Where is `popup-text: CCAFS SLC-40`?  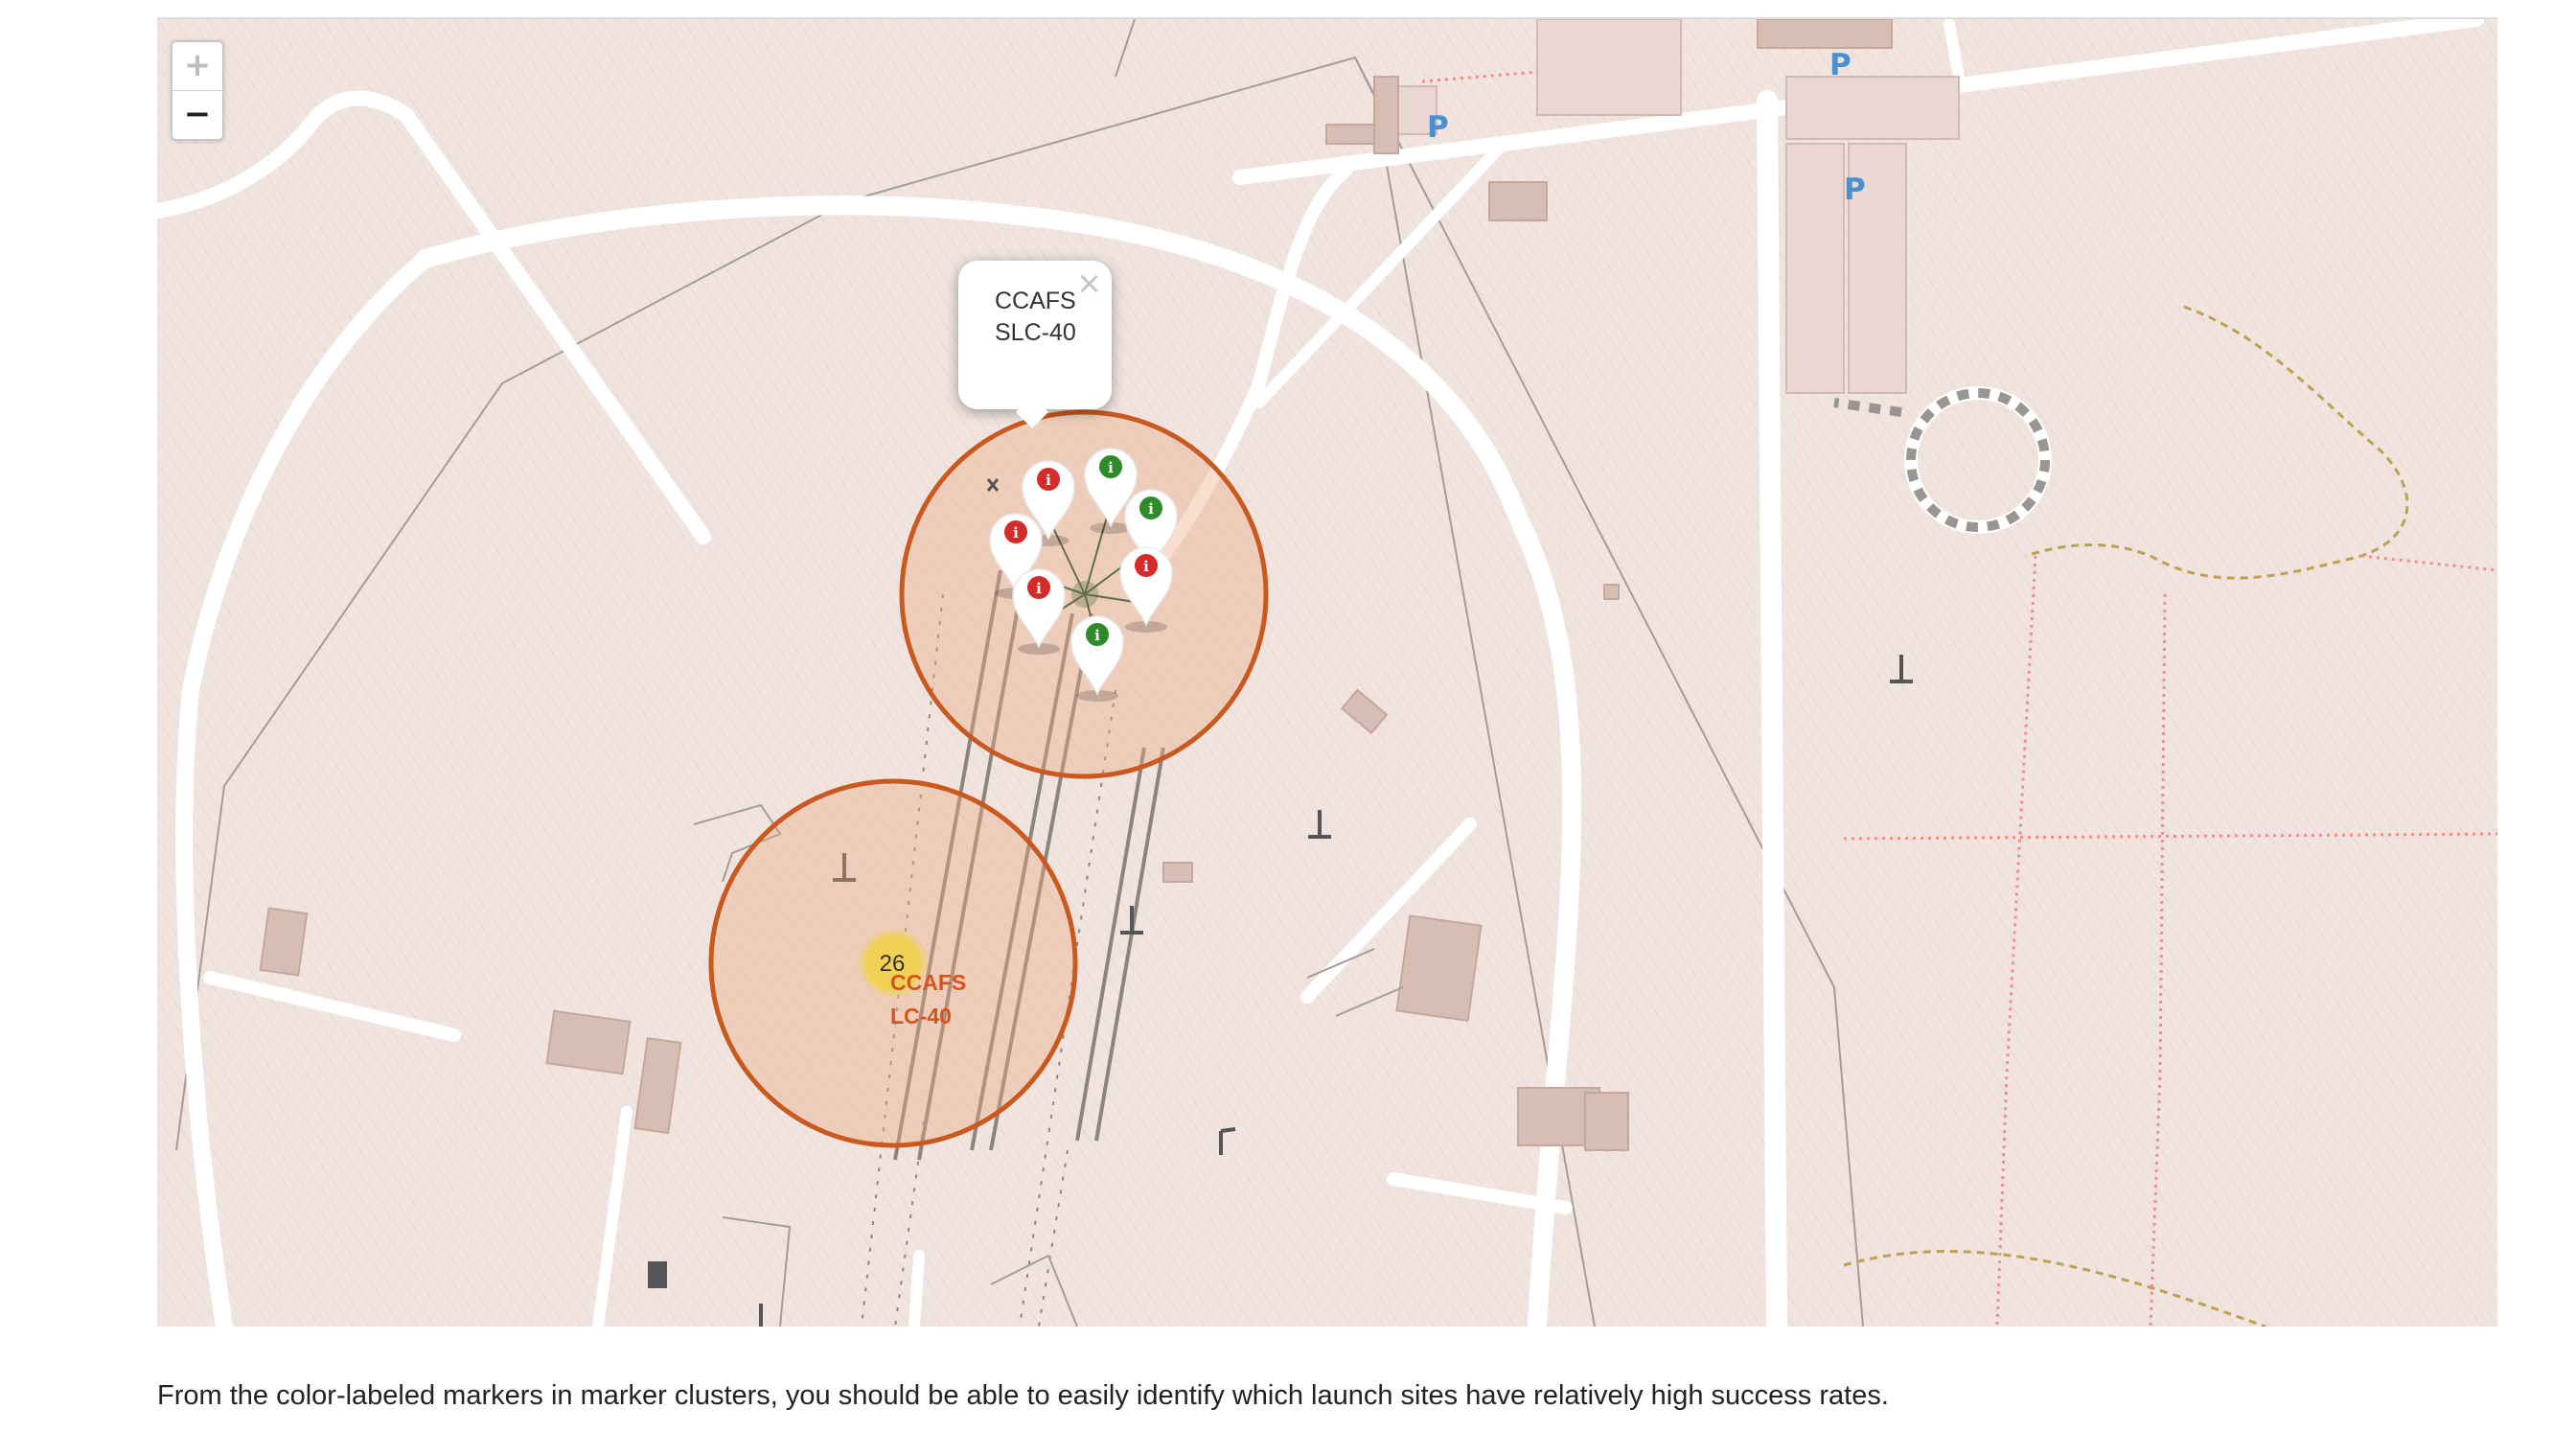
popup-text: CCAFS SLC-40 is located at coordinates (1035, 317).